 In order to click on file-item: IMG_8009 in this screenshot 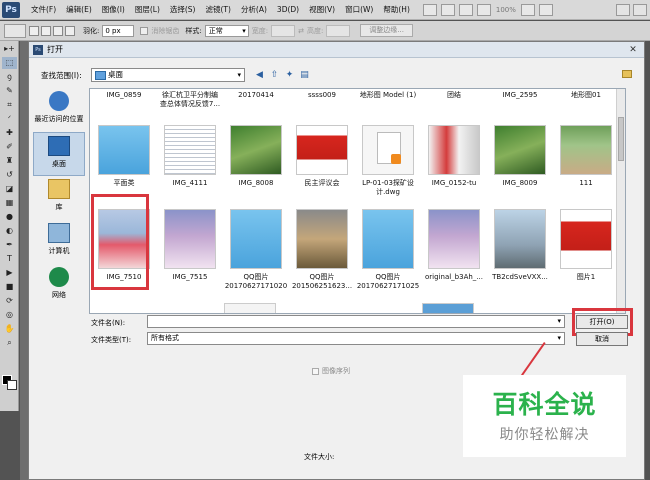, I will do `click(520, 168)`.